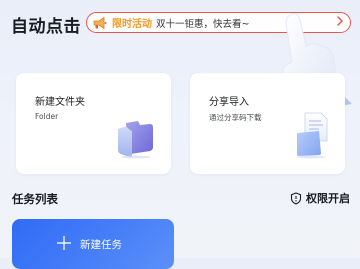  What do you see at coordinates (47, 116) in the screenshot?
I see `new-folder-subtitle: Folder` at bounding box center [47, 116].